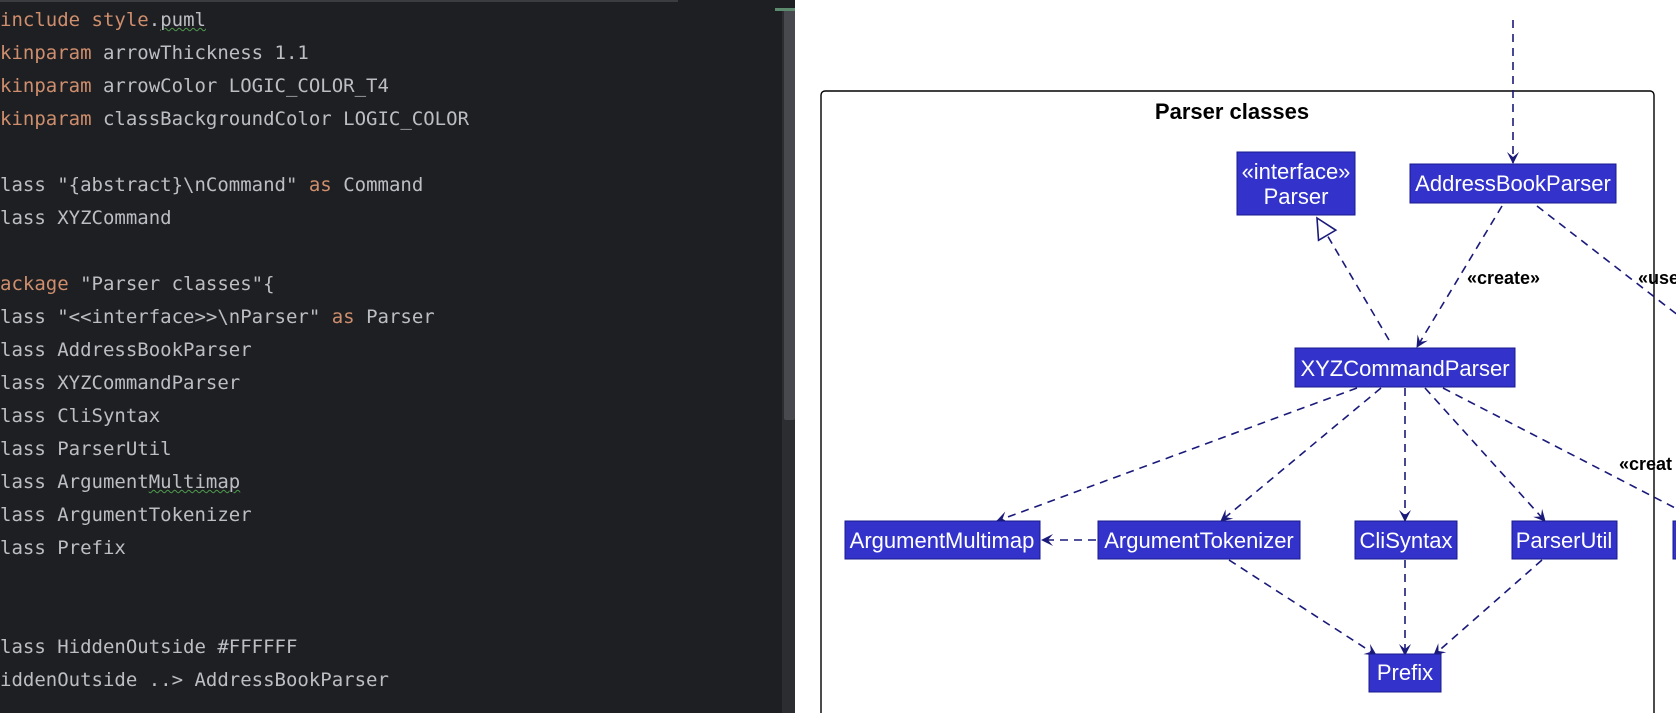  Describe the element at coordinates (390, 218) in the screenshot. I see `code-line: lass XYZCommand` at that location.